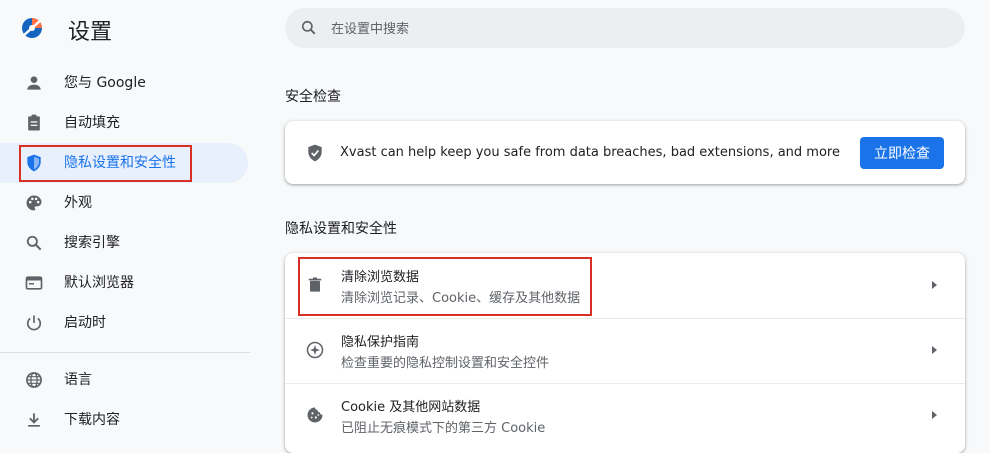 The height and width of the screenshot is (453, 990). What do you see at coordinates (34, 83) in the screenshot?
I see `person-icon` at bounding box center [34, 83].